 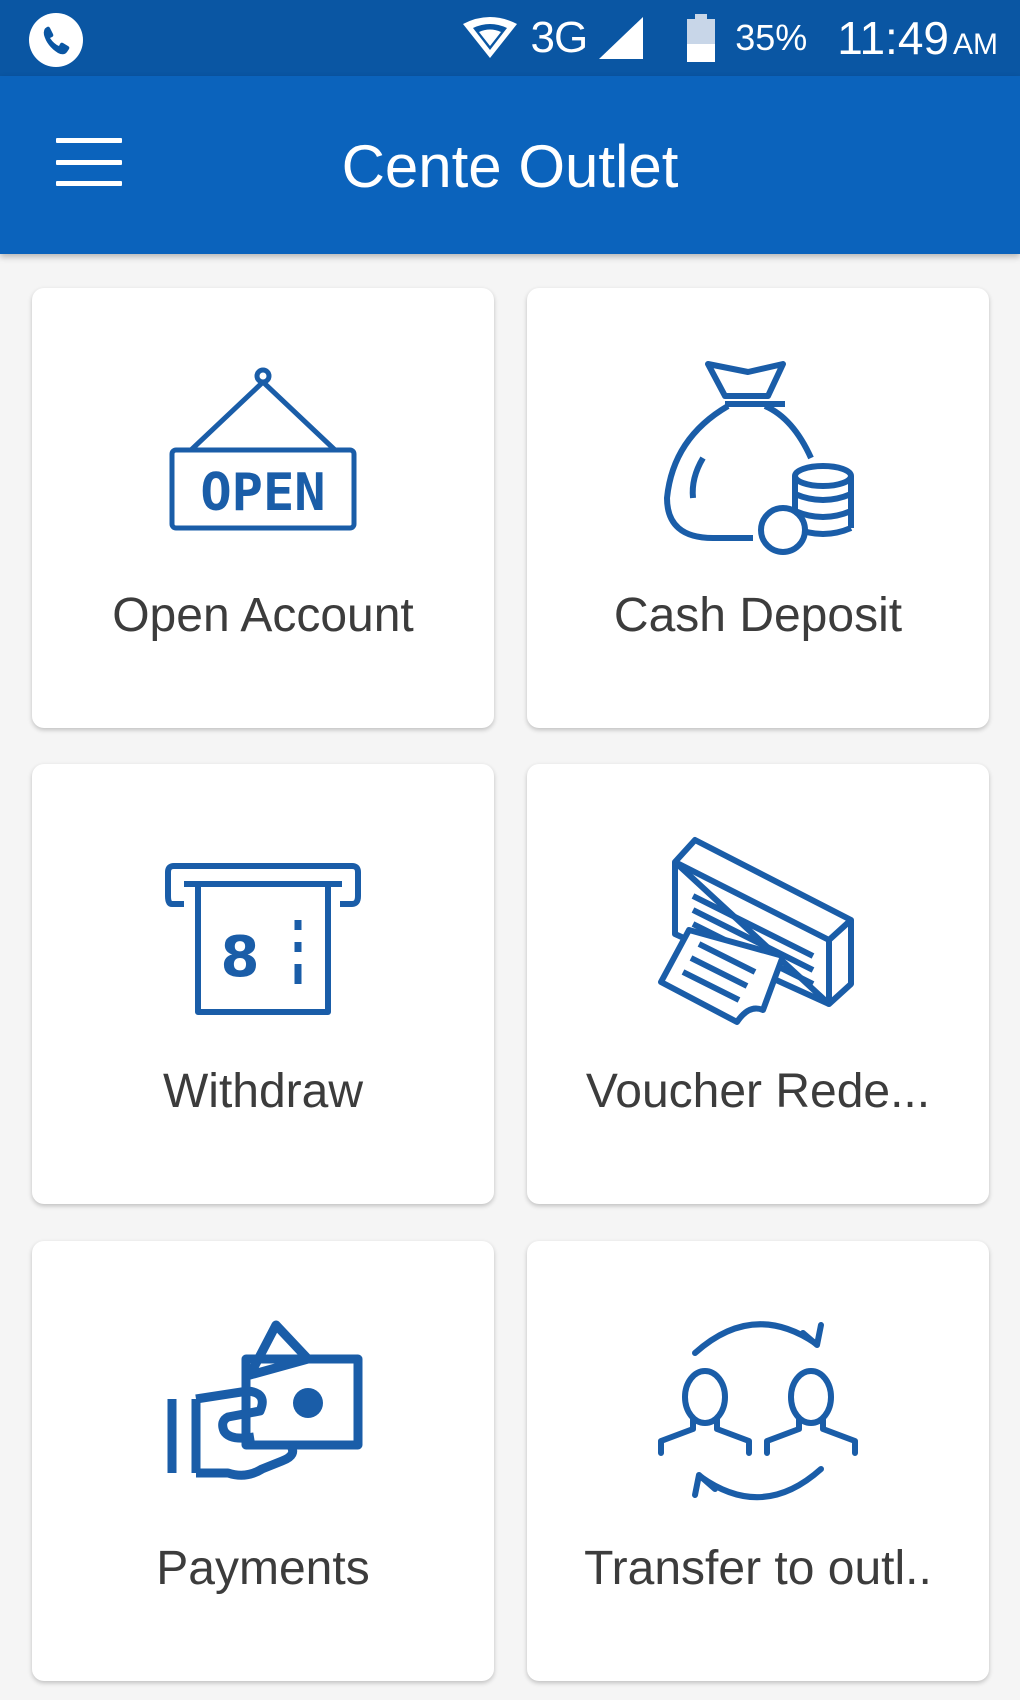 I want to click on clock-am-pm: AM, so click(x=975, y=44).